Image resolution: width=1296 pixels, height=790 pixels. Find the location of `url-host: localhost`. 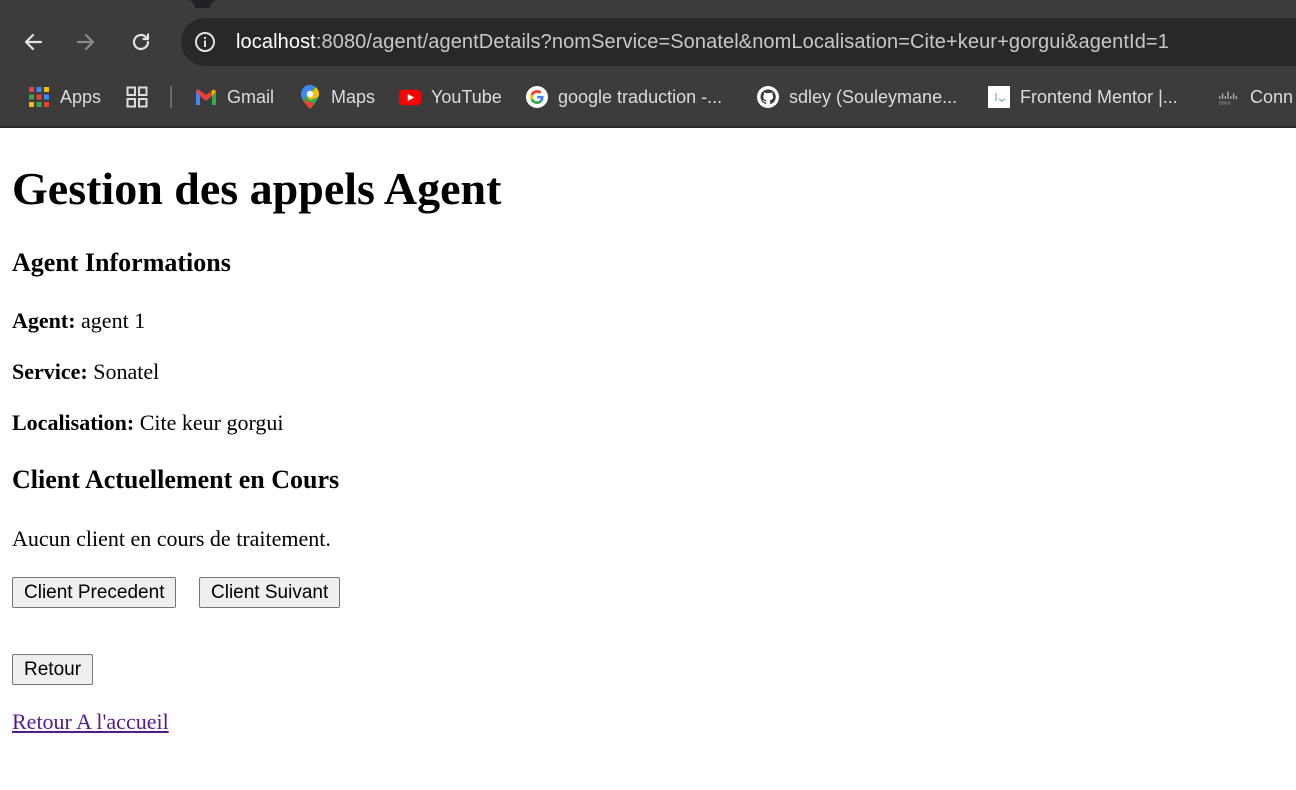

url-host: localhost is located at coordinates (276, 42).